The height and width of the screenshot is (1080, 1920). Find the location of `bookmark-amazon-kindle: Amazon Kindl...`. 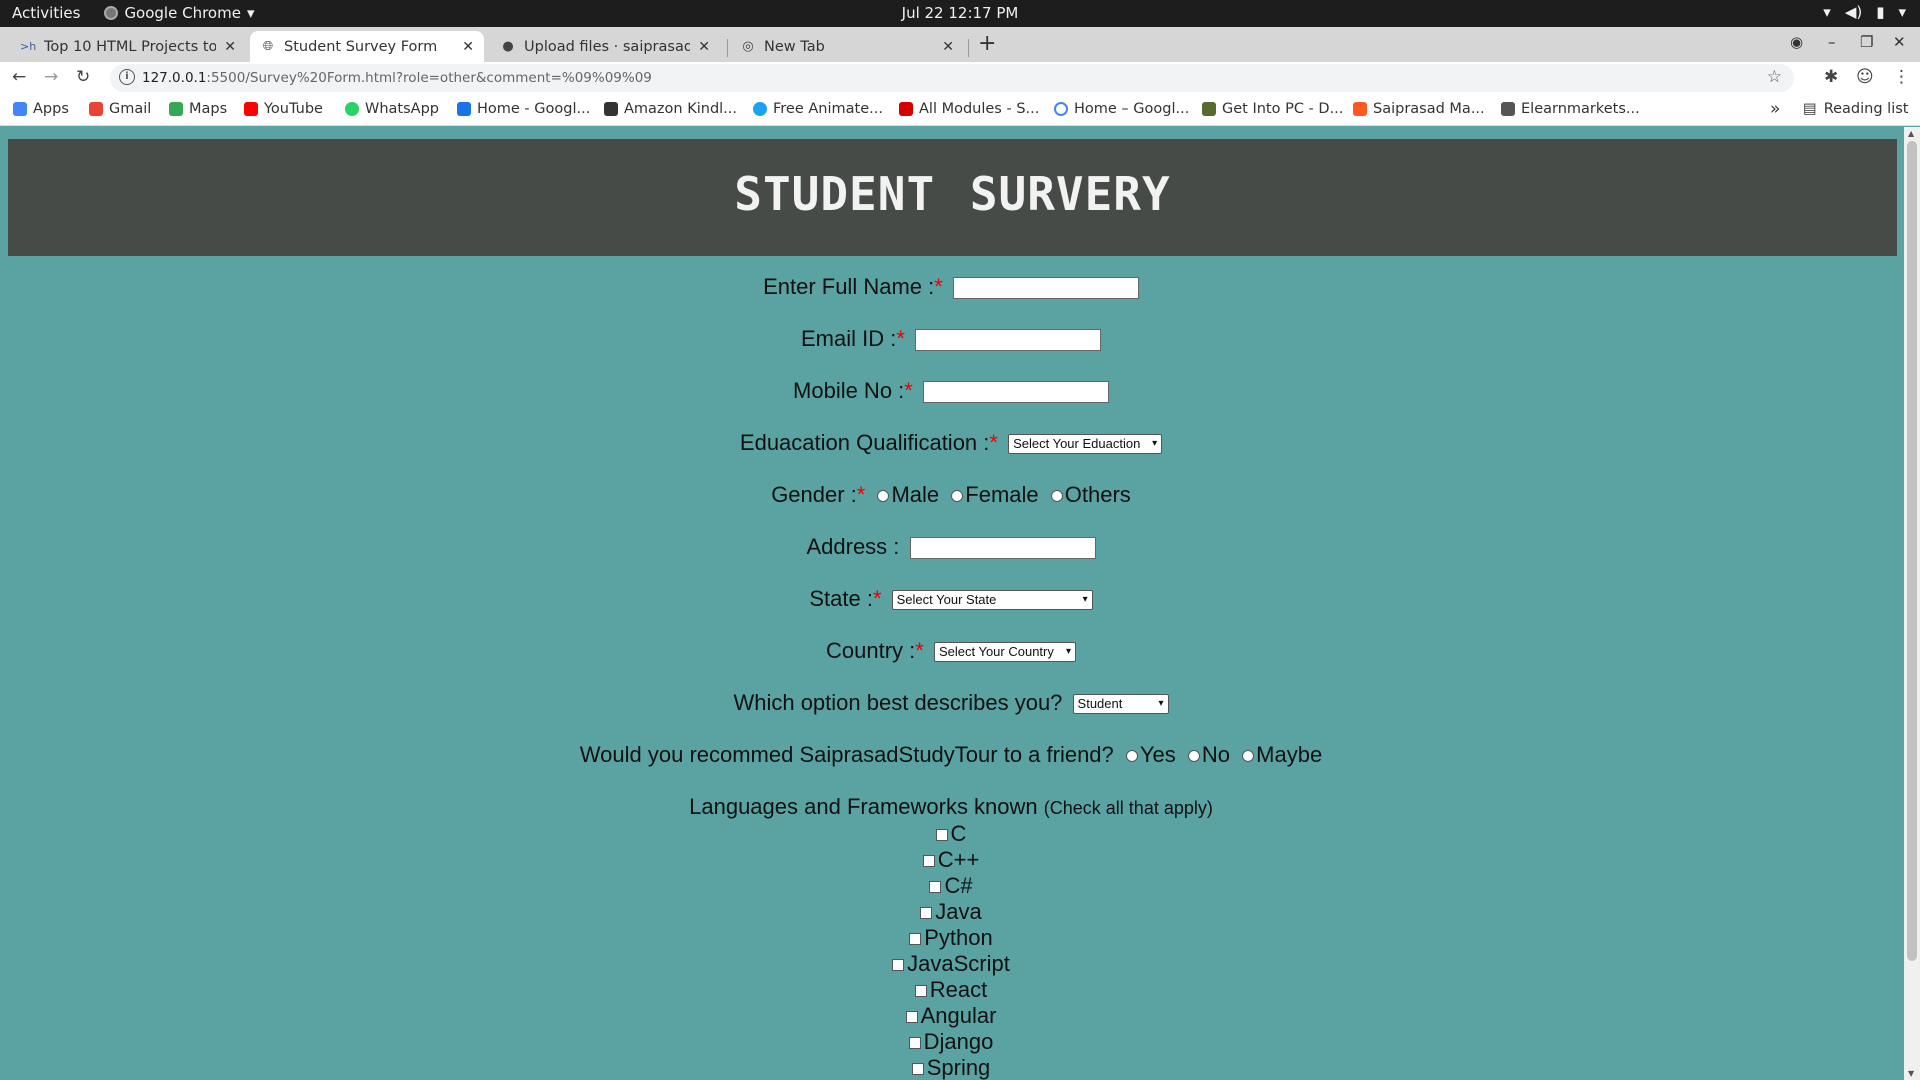

bookmark-amazon-kindle: Amazon Kindl... is located at coordinates (670, 109).